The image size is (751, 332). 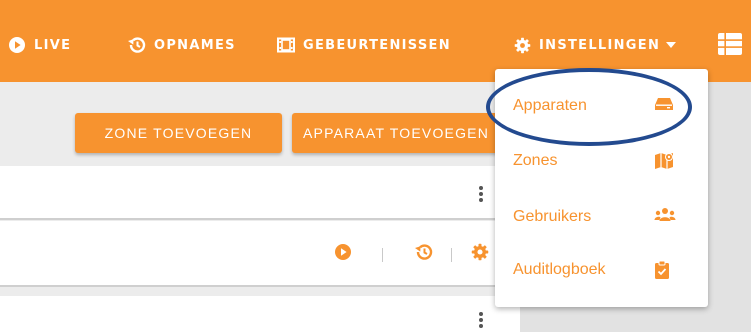 I want to click on map-icon, so click(x=664, y=161).